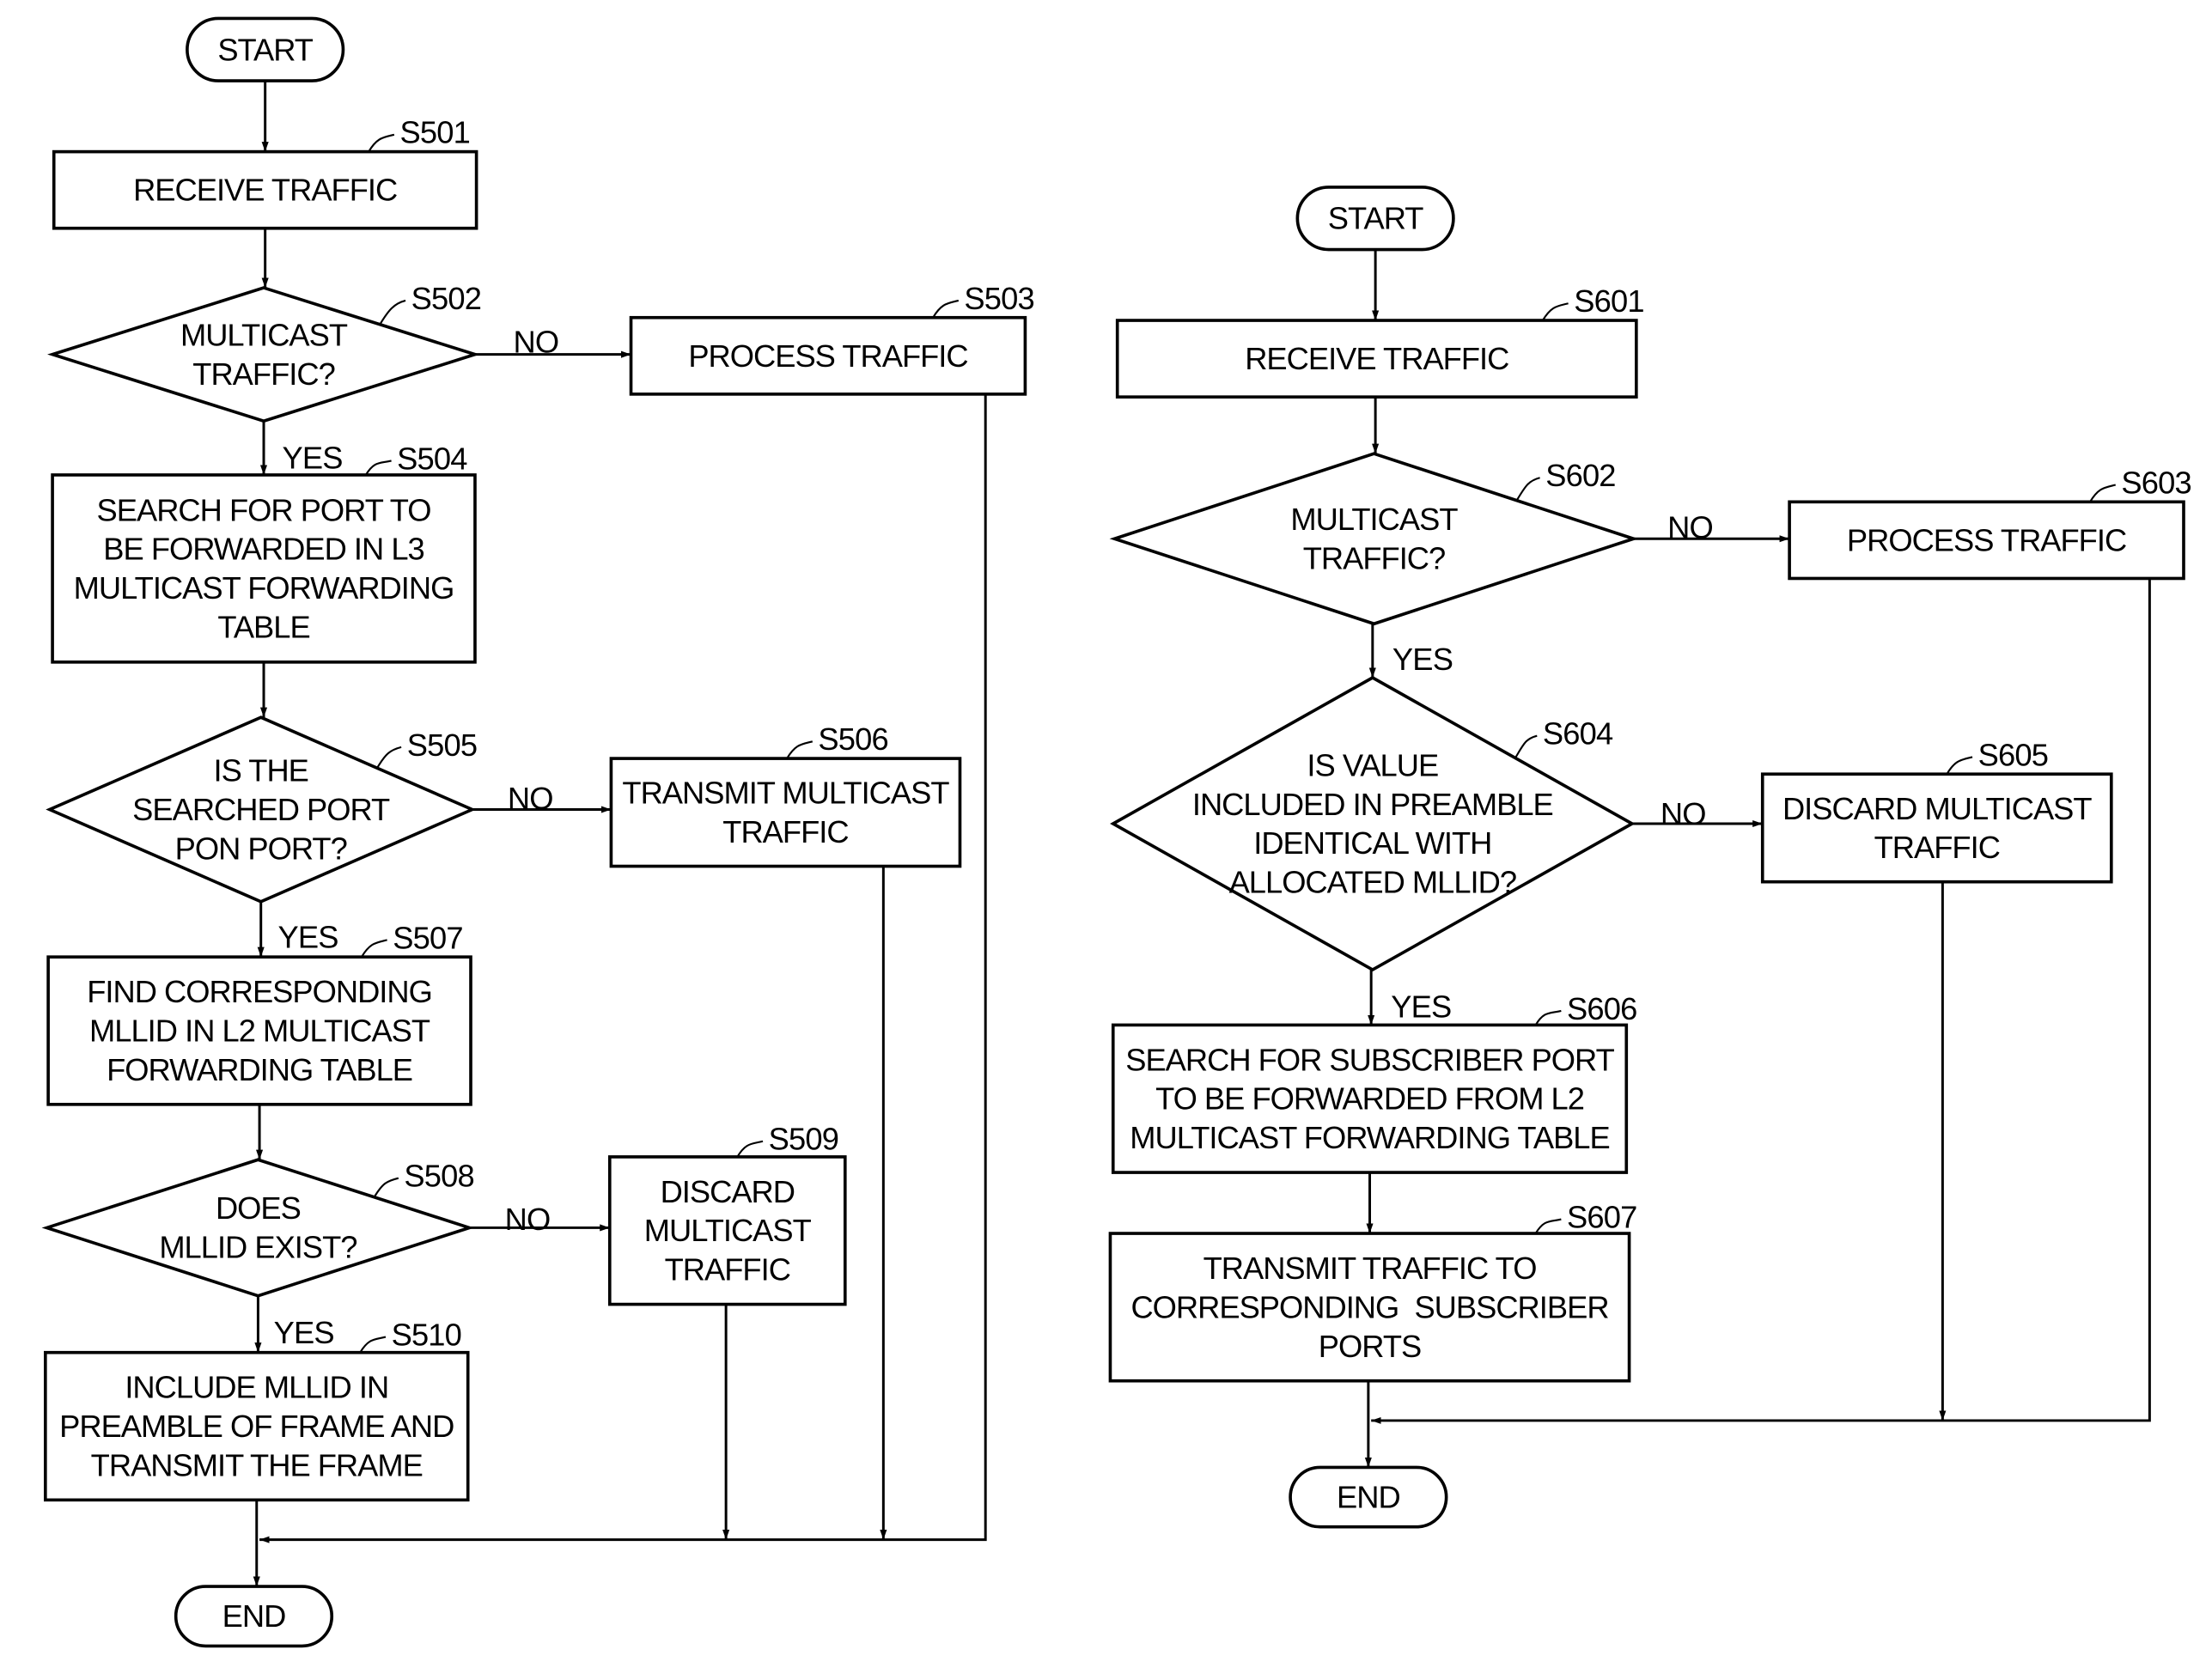  I want to click on step-label: S606, so click(1601, 1009).